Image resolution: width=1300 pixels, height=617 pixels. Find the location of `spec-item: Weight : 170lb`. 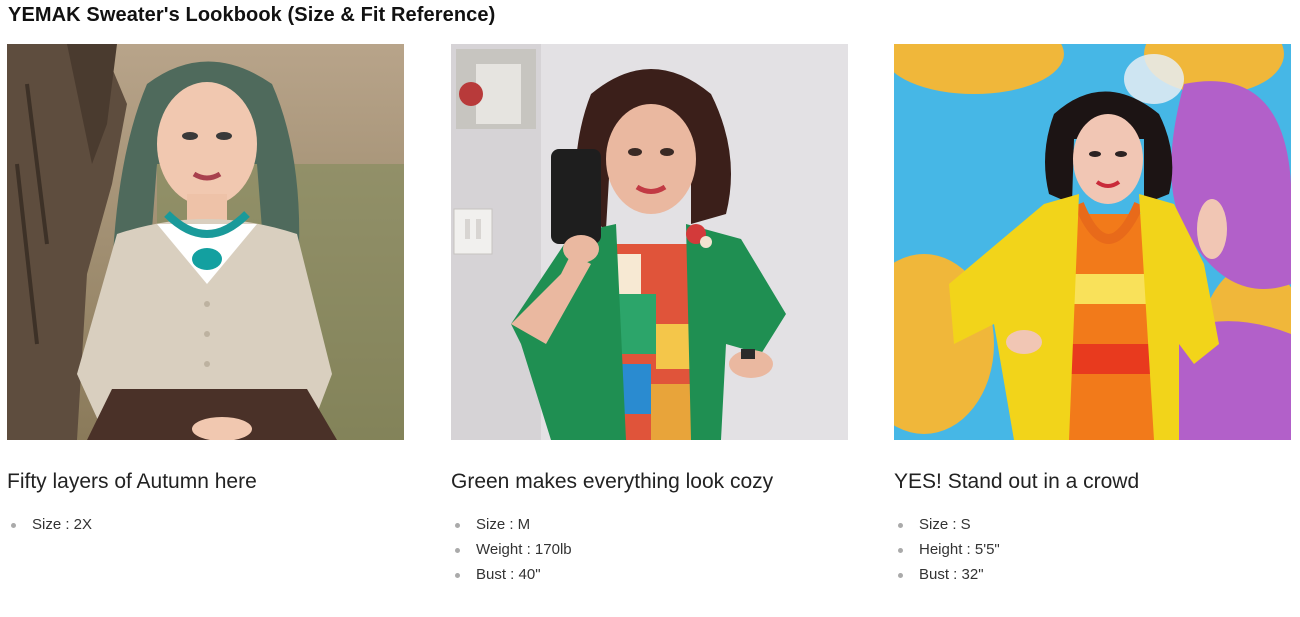

spec-item: Weight : 170lb is located at coordinates (649, 549).